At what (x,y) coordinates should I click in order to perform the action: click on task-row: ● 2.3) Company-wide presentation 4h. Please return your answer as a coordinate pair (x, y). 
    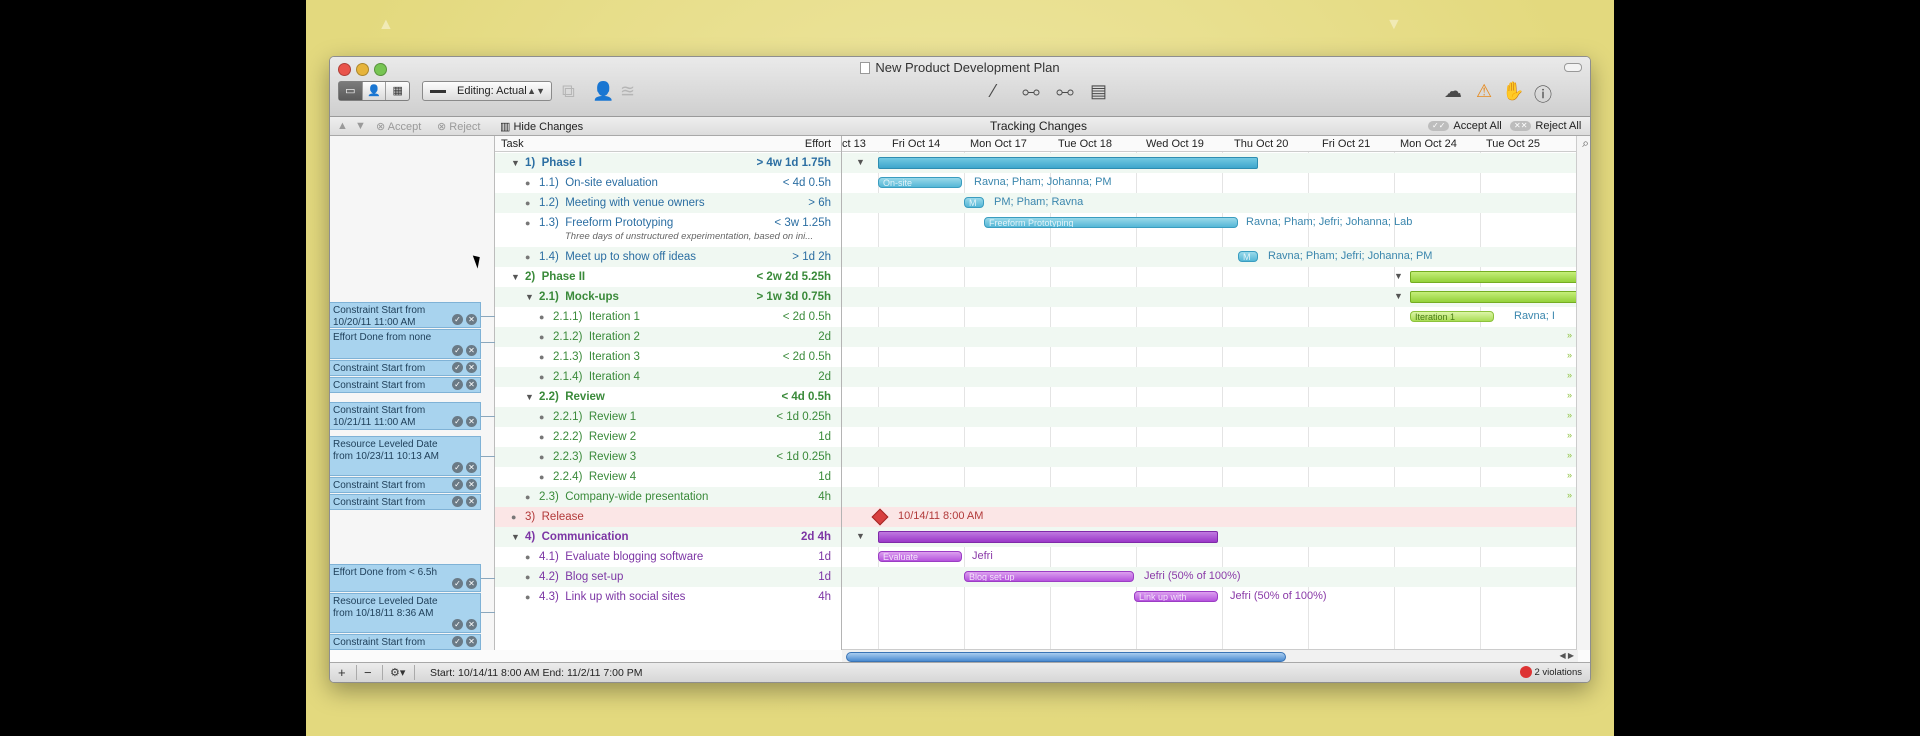
    Looking at the image, I should click on (668, 497).